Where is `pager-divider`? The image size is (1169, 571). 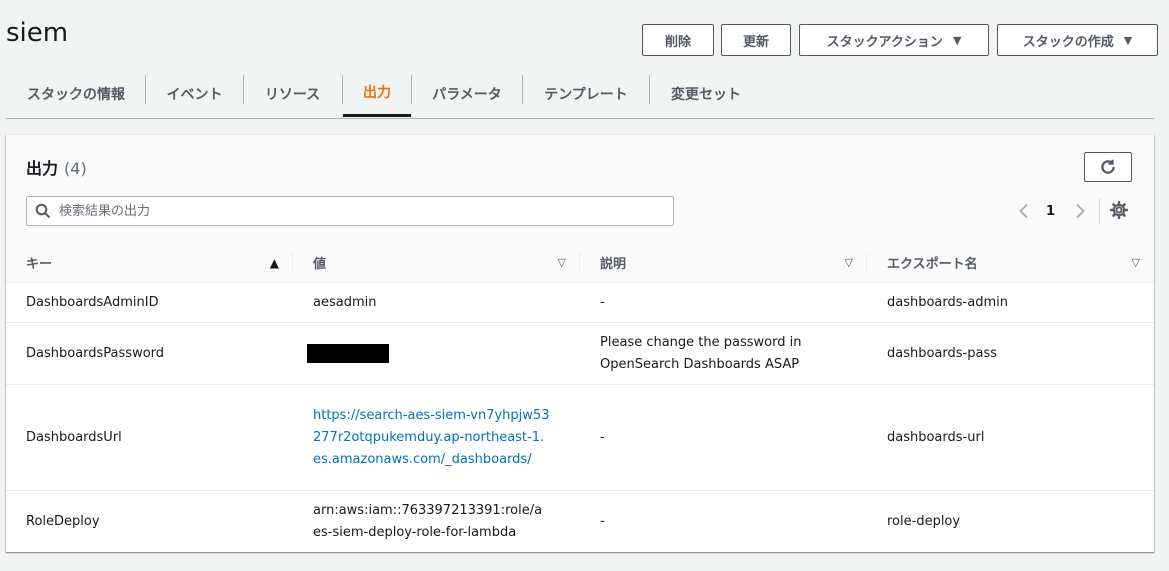
pager-divider is located at coordinates (1099, 211).